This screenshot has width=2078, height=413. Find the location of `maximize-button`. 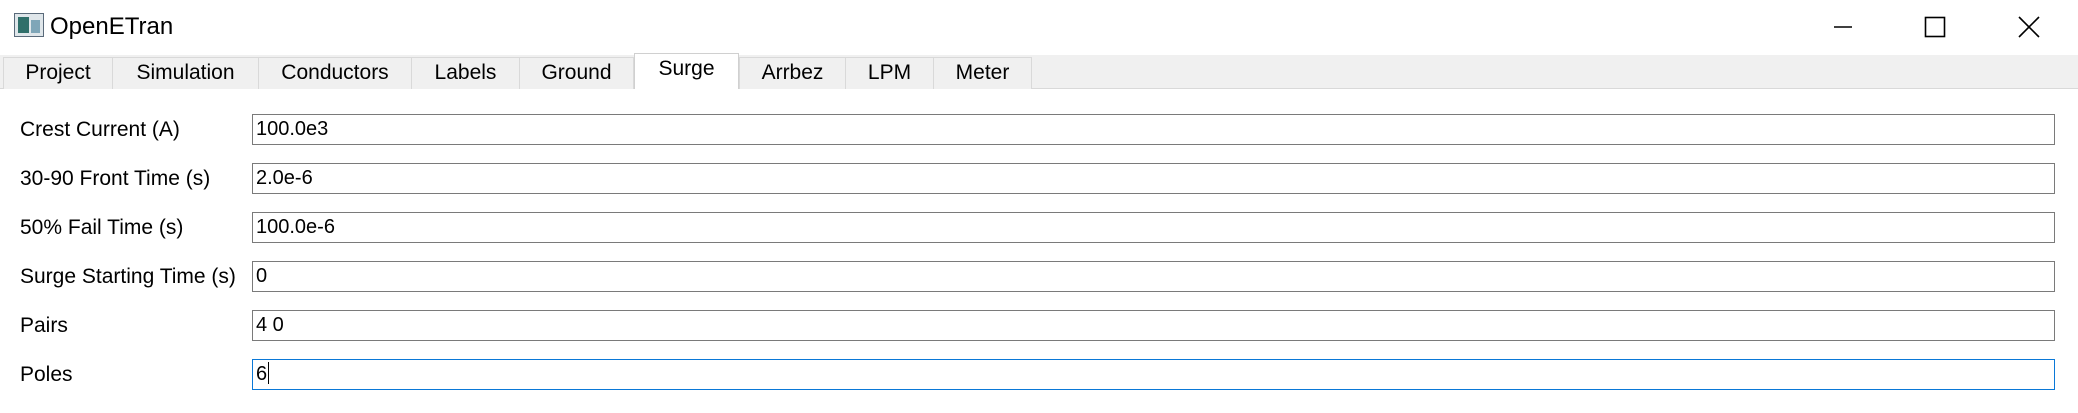

maximize-button is located at coordinates (1935, 27).